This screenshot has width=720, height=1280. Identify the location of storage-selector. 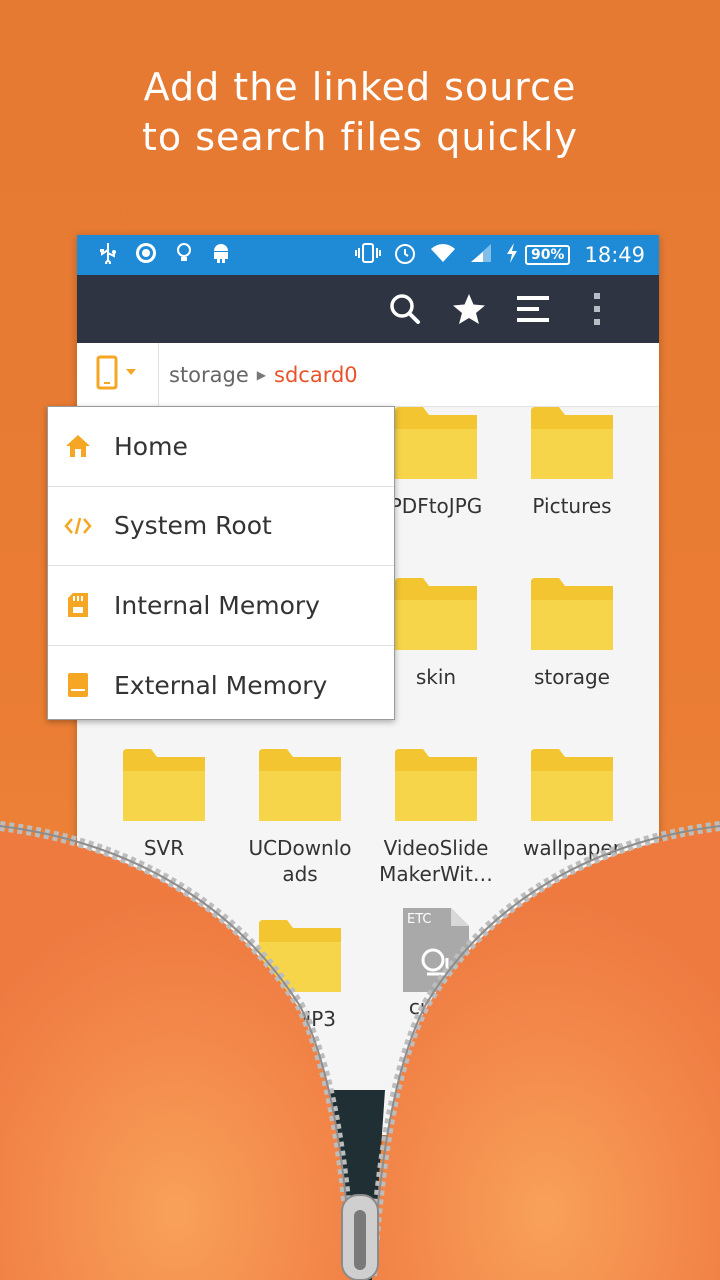
(118, 374).